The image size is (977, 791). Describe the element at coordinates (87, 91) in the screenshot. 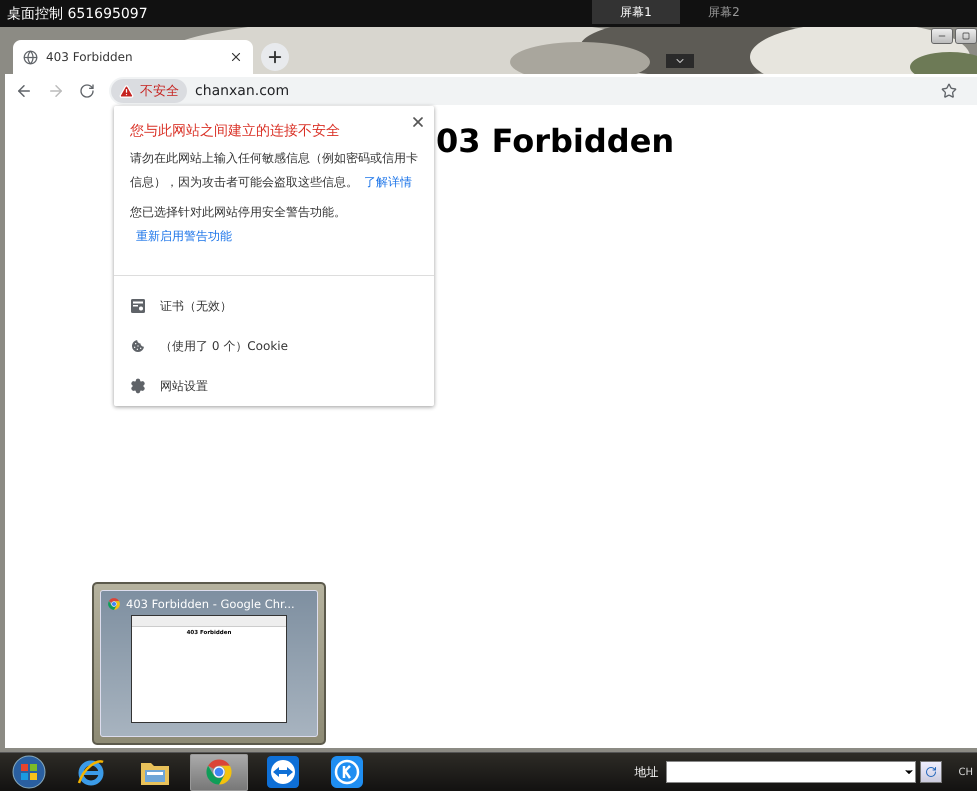

I see `reload-button` at that location.